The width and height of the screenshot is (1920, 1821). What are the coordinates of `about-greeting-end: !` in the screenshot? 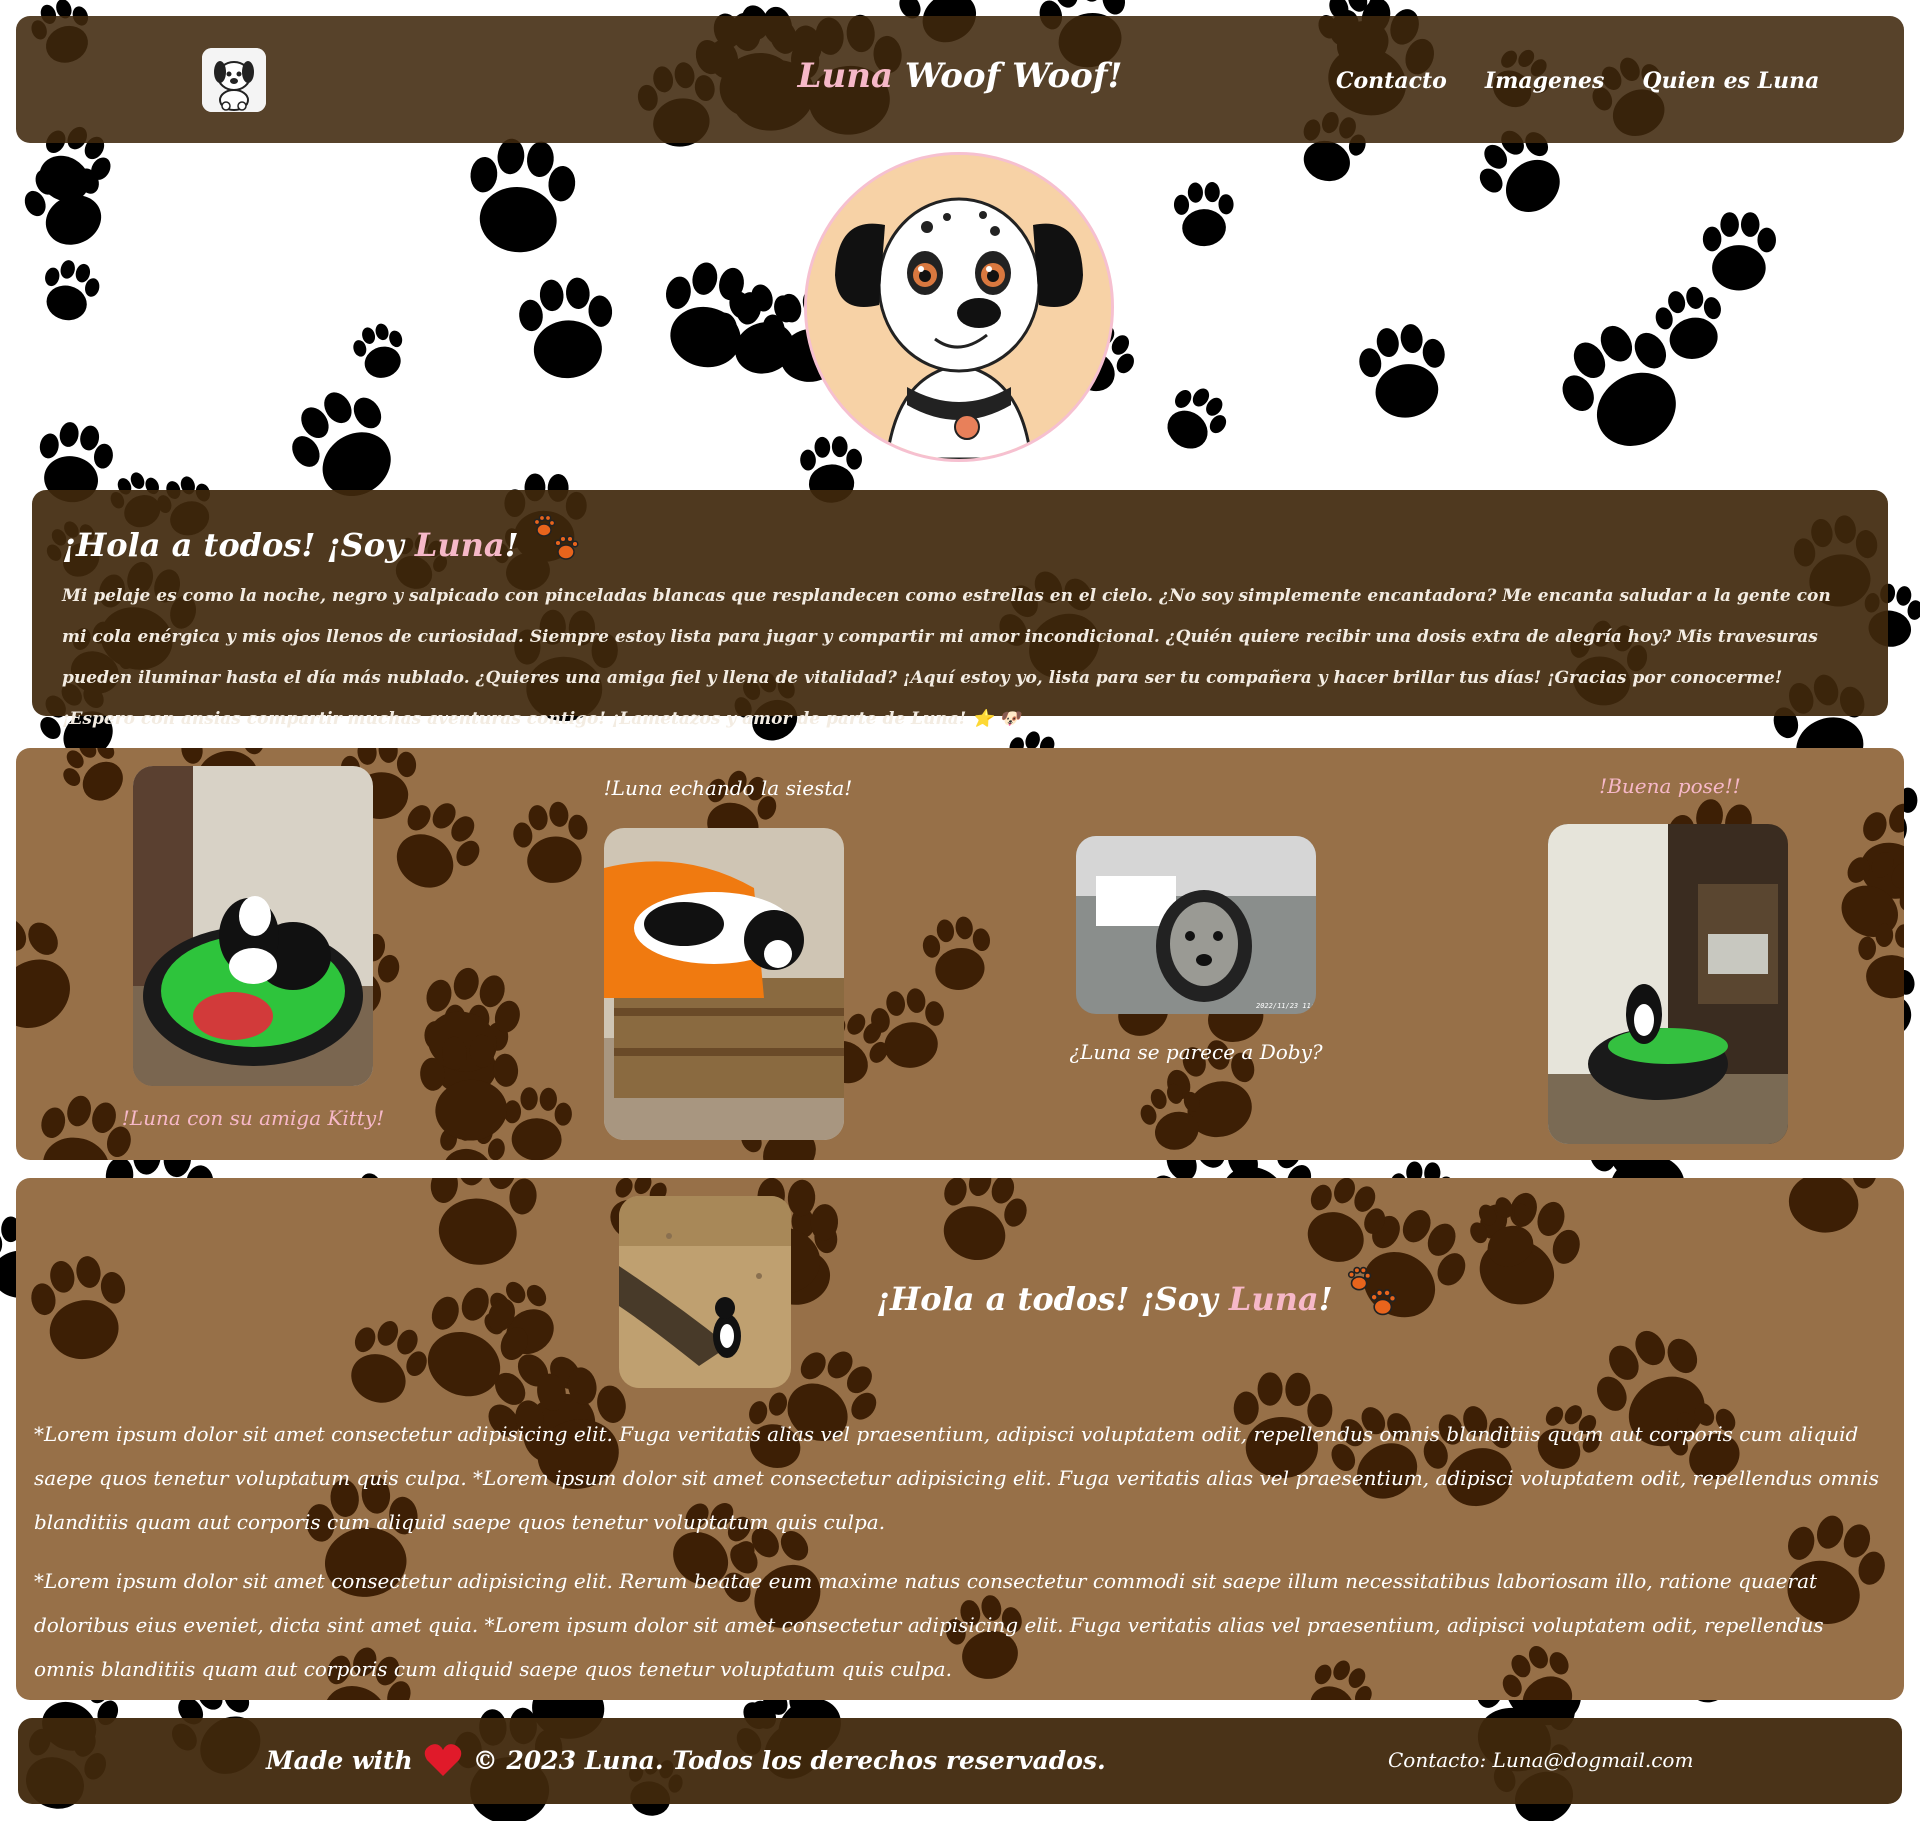 It's located at (1325, 1299).